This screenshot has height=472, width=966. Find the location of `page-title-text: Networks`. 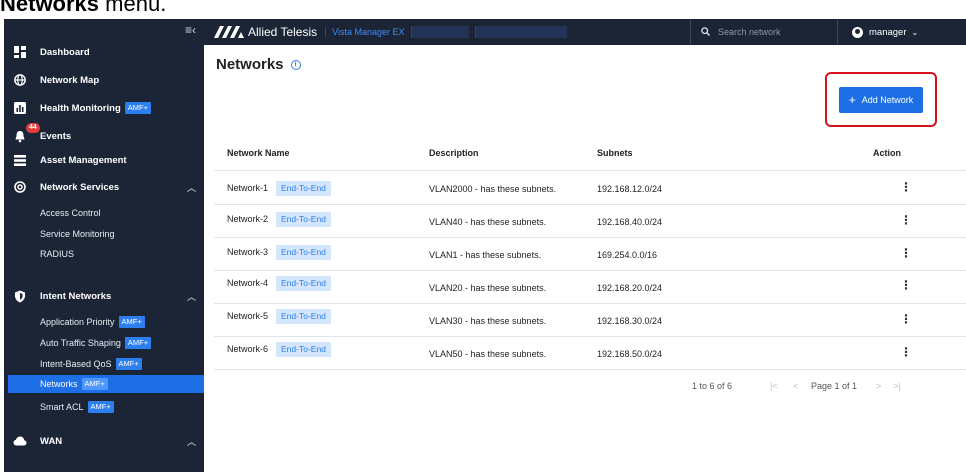

page-title-text: Networks is located at coordinates (250, 64).